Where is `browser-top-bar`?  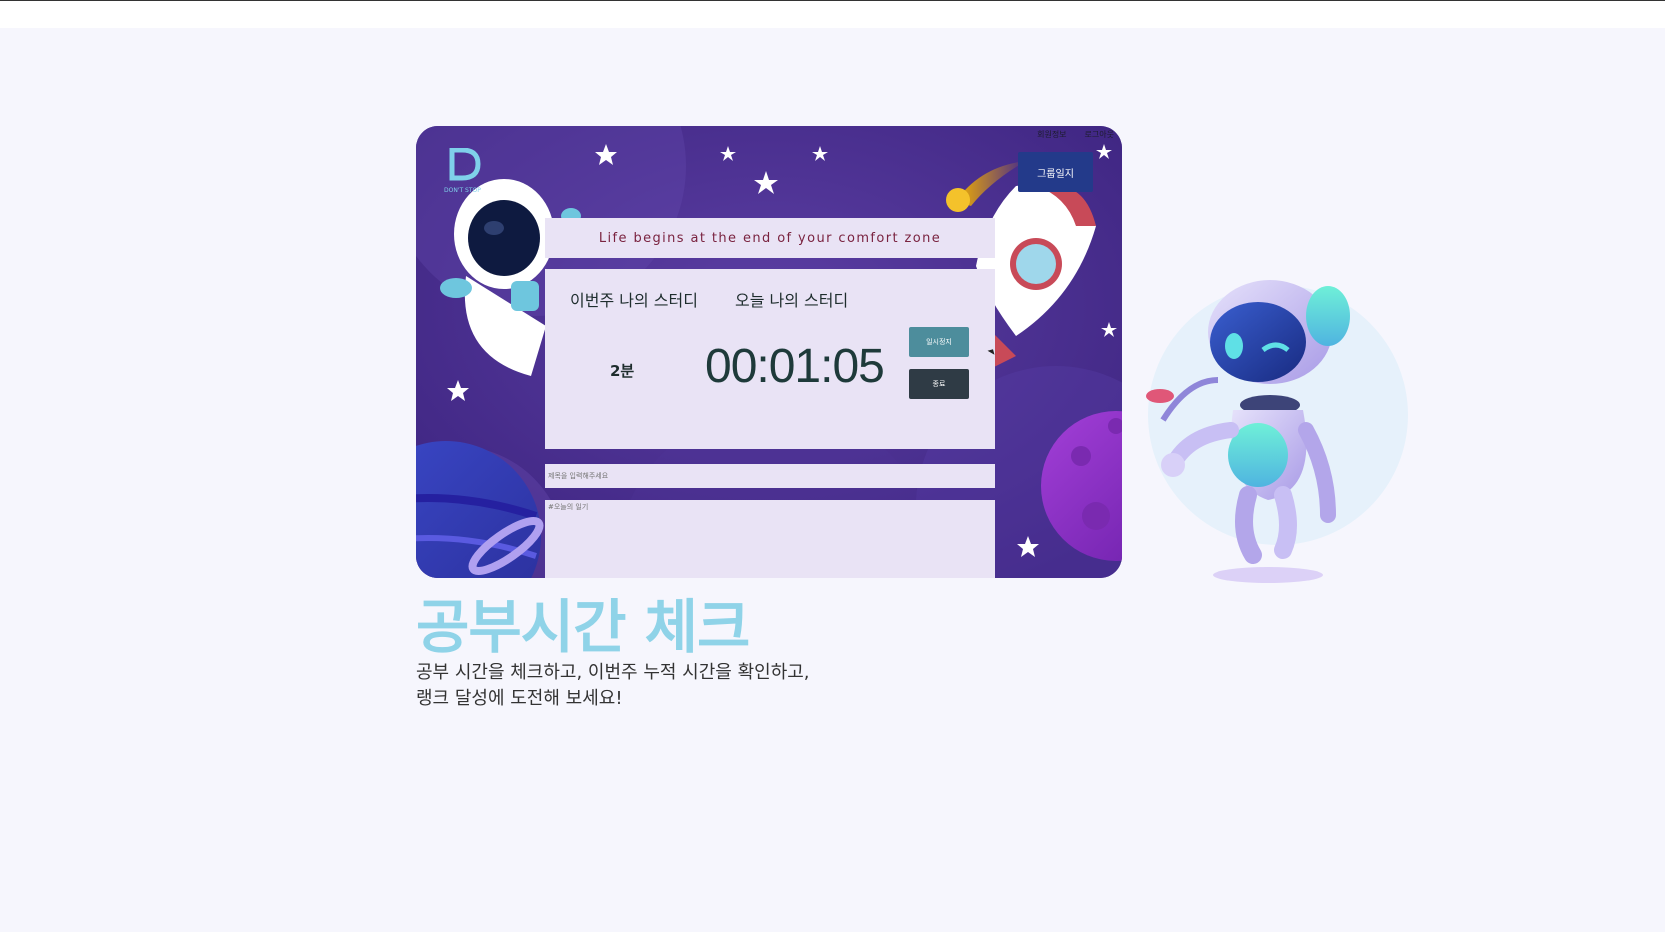
browser-top-bar is located at coordinates (832, 14).